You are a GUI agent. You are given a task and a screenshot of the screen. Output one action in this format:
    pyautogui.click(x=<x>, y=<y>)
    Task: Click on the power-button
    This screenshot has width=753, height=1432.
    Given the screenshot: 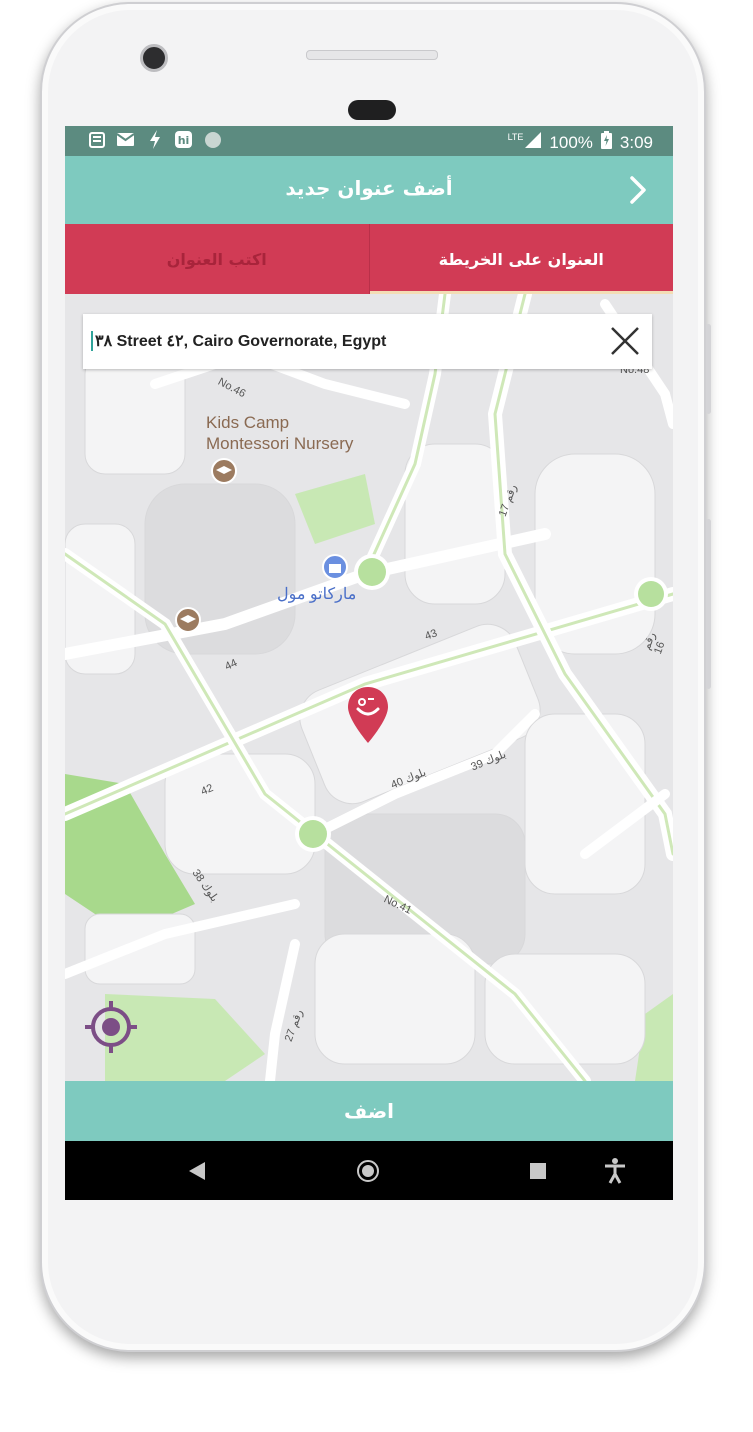 What is the action you would take?
    pyautogui.click(x=708, y=369)
    